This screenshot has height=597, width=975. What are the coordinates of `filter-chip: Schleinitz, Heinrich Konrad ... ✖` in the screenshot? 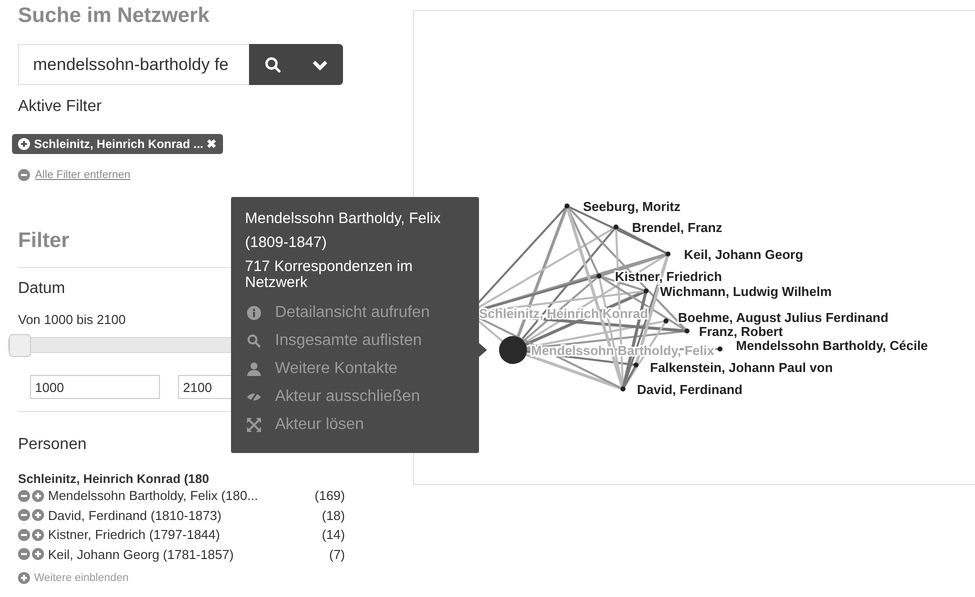 It's located at (117, 144).